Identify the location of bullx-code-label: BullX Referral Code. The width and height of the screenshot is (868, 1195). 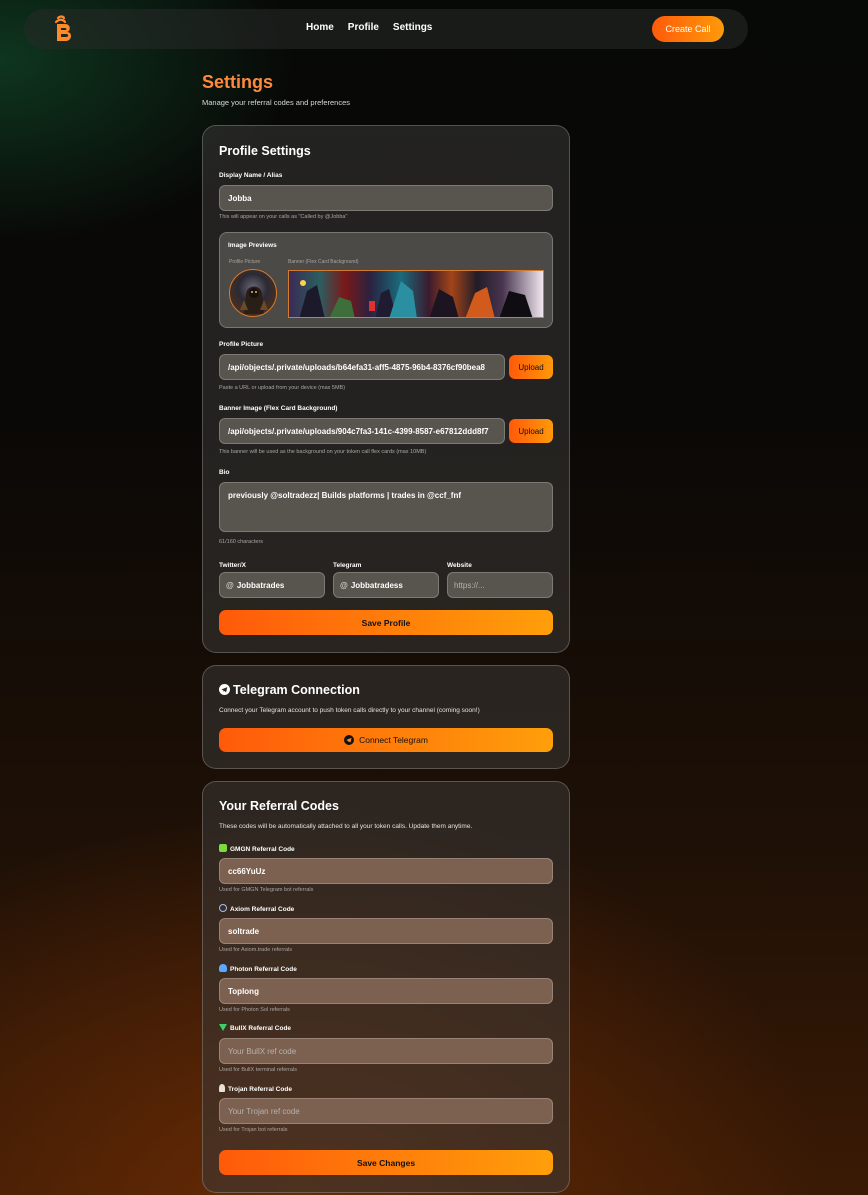
(255, 1028).